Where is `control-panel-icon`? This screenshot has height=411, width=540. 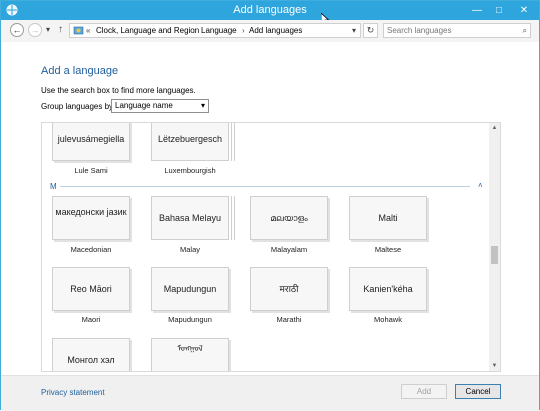 control-panel-icon is located at coordinates (78, 30).